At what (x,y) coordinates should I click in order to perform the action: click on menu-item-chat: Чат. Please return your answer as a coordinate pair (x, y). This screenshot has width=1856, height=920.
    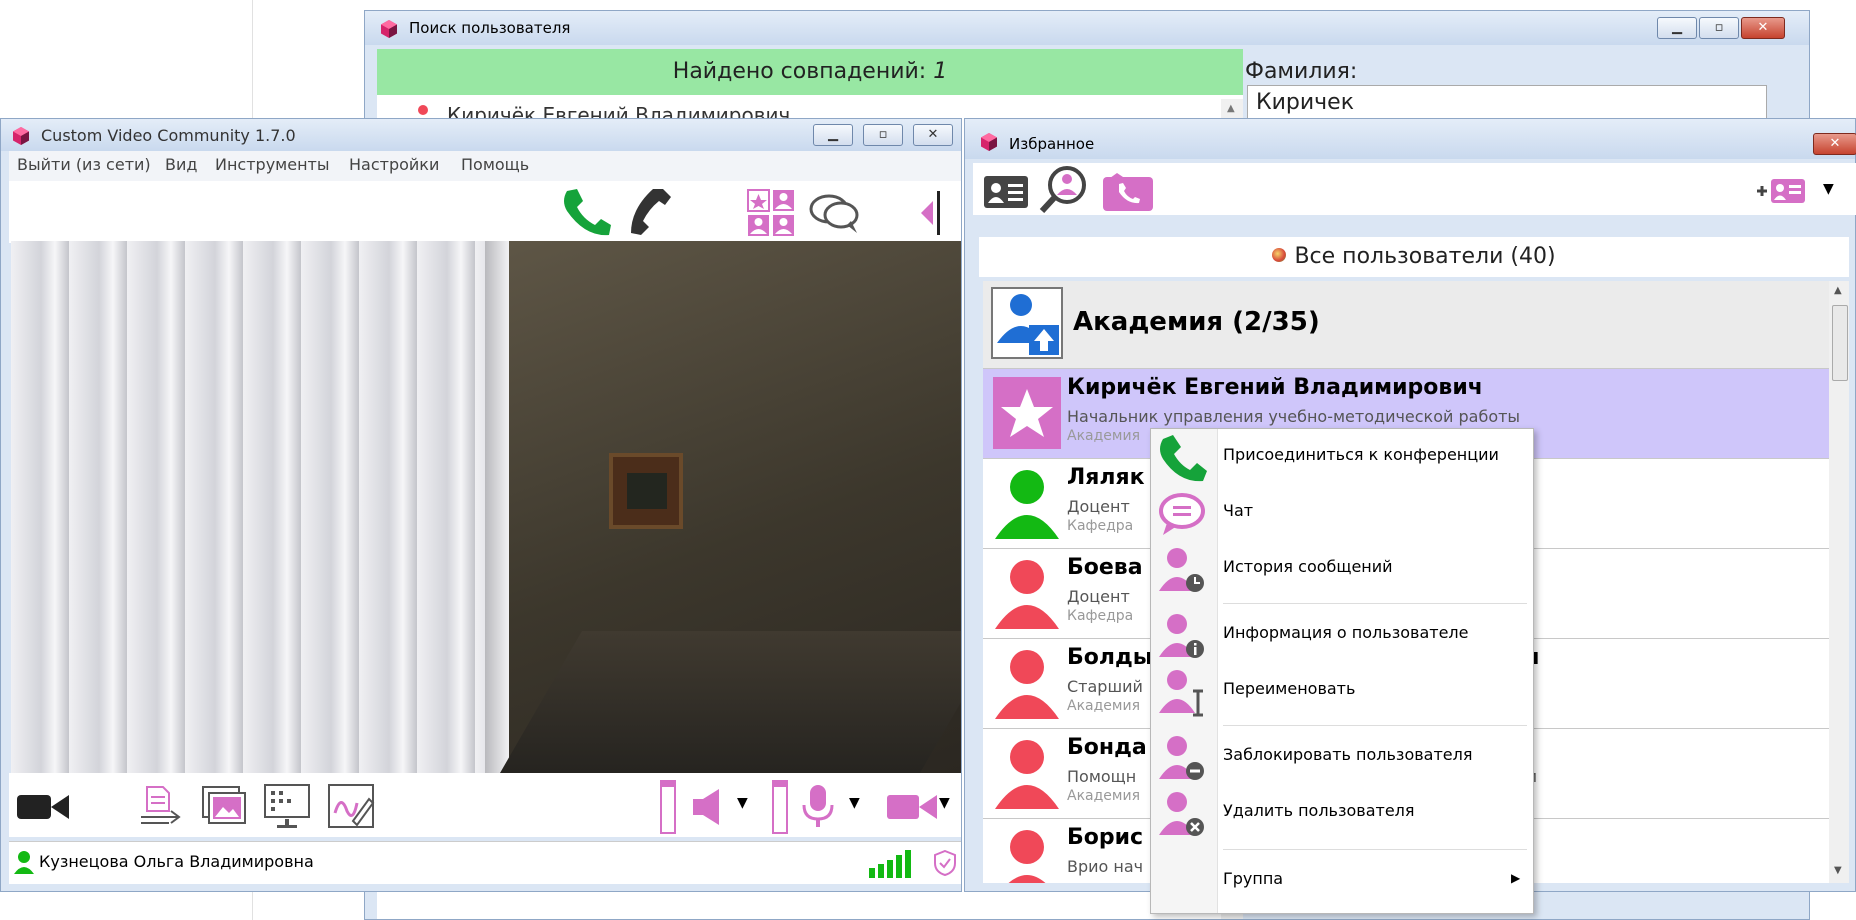
    Looking at the image, I should click on (1342, 513).